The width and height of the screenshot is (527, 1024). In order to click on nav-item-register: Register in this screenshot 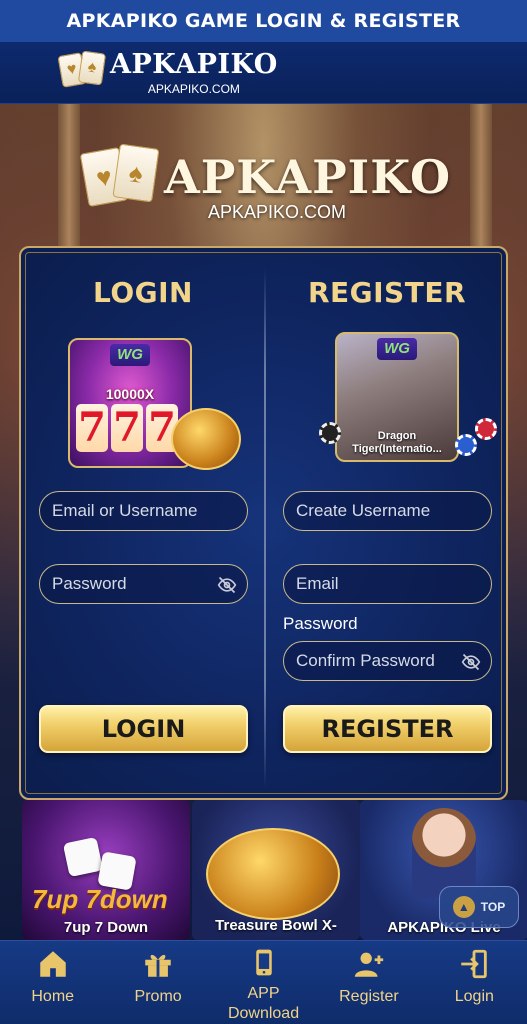, I will do `click(368, 982)`.